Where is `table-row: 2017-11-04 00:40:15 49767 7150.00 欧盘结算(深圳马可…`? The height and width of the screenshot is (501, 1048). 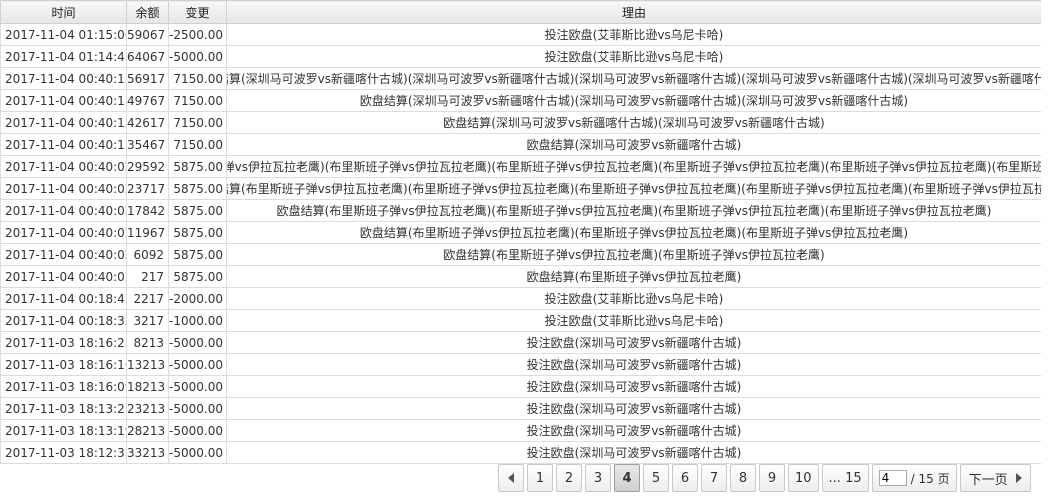
table-row: 2017-11-04 00:40:15 49767 7150.00 欧盘结算(深圳马可… is located at coordinates (520, 100).